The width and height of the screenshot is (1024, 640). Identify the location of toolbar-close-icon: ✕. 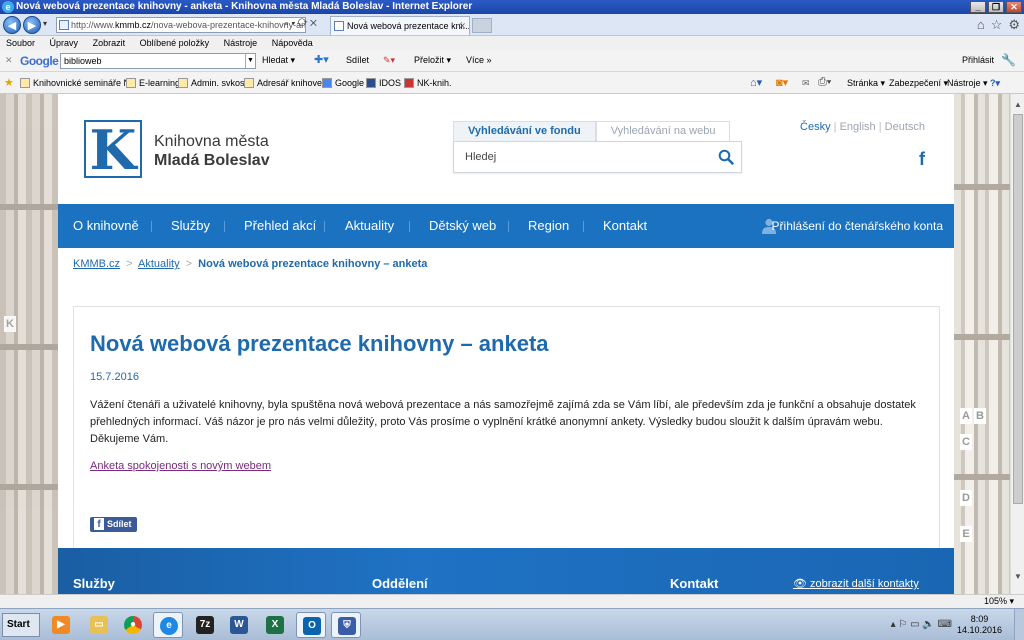
(9, 60).